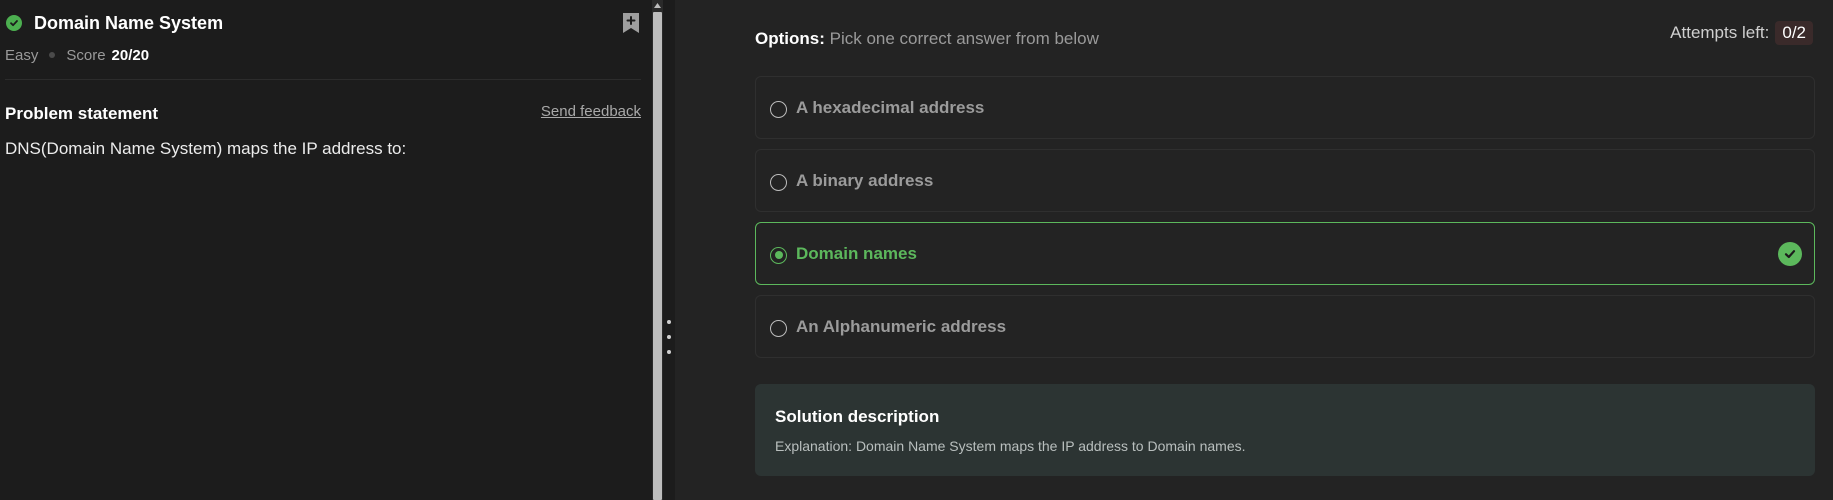 This screenshot has height=500, width=1833. What do you see at coordinates (631, 23) in the screenshot?
I see `bookmark-plus-icon` at bounding box center [631, 23].